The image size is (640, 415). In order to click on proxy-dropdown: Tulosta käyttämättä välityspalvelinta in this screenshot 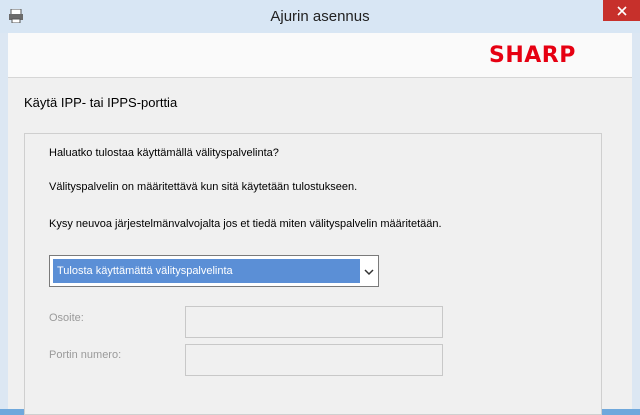, I will do `click(214, 271)`.